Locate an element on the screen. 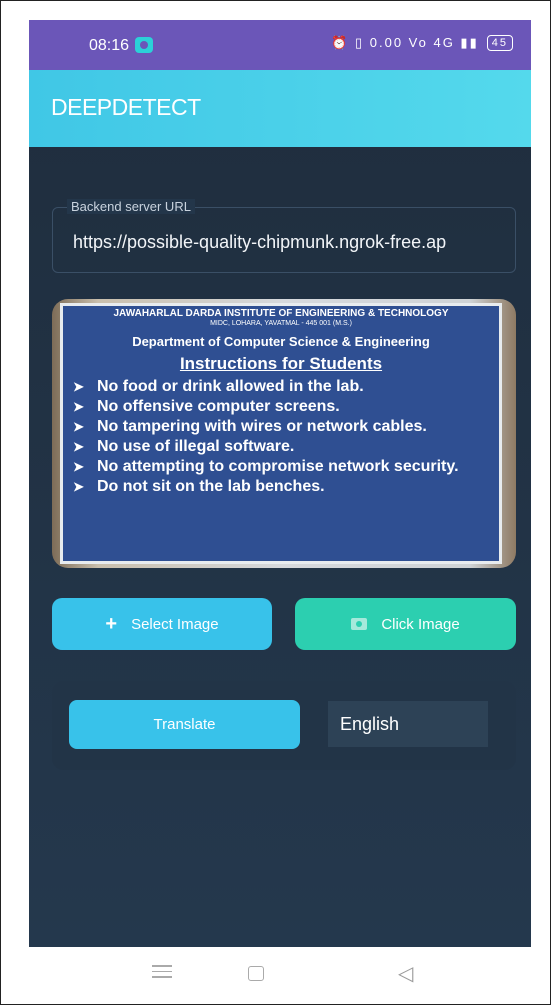  list-item: ➤ No use of illegal software. is located at coordinates (184, 446).